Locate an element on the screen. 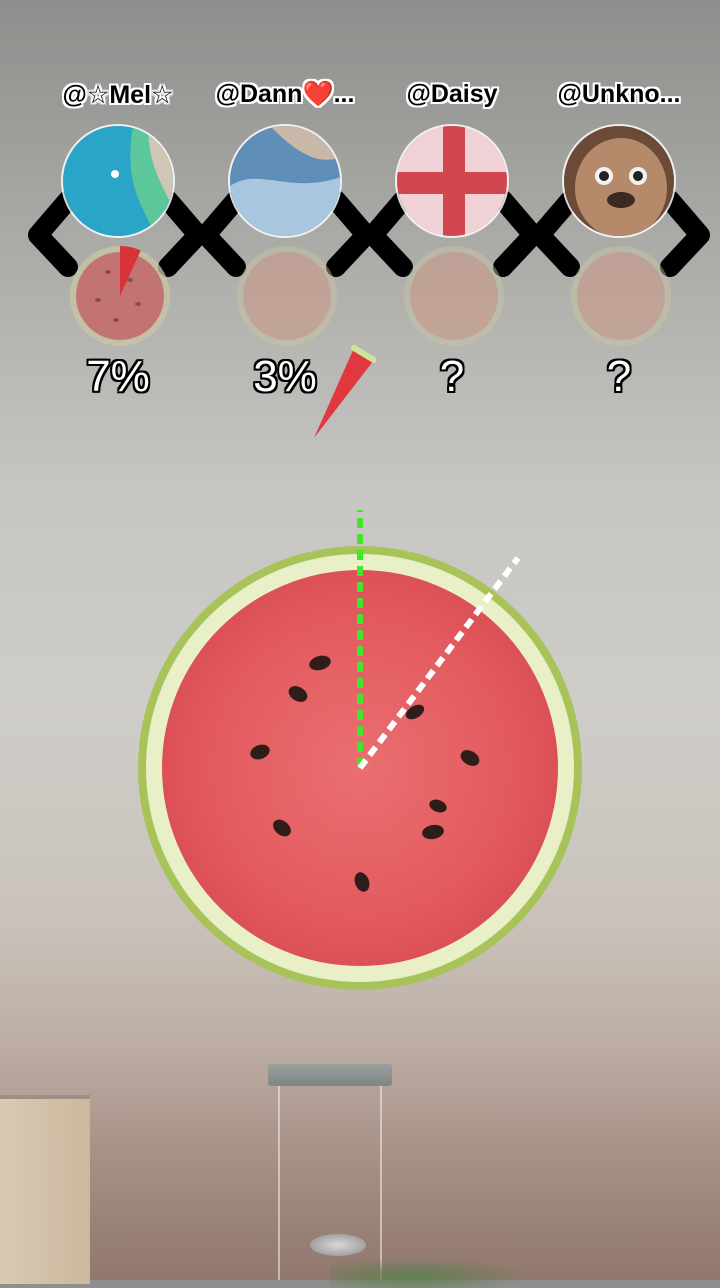  player-card-4: @Unkno... ? is located at coordinates (619, 240).